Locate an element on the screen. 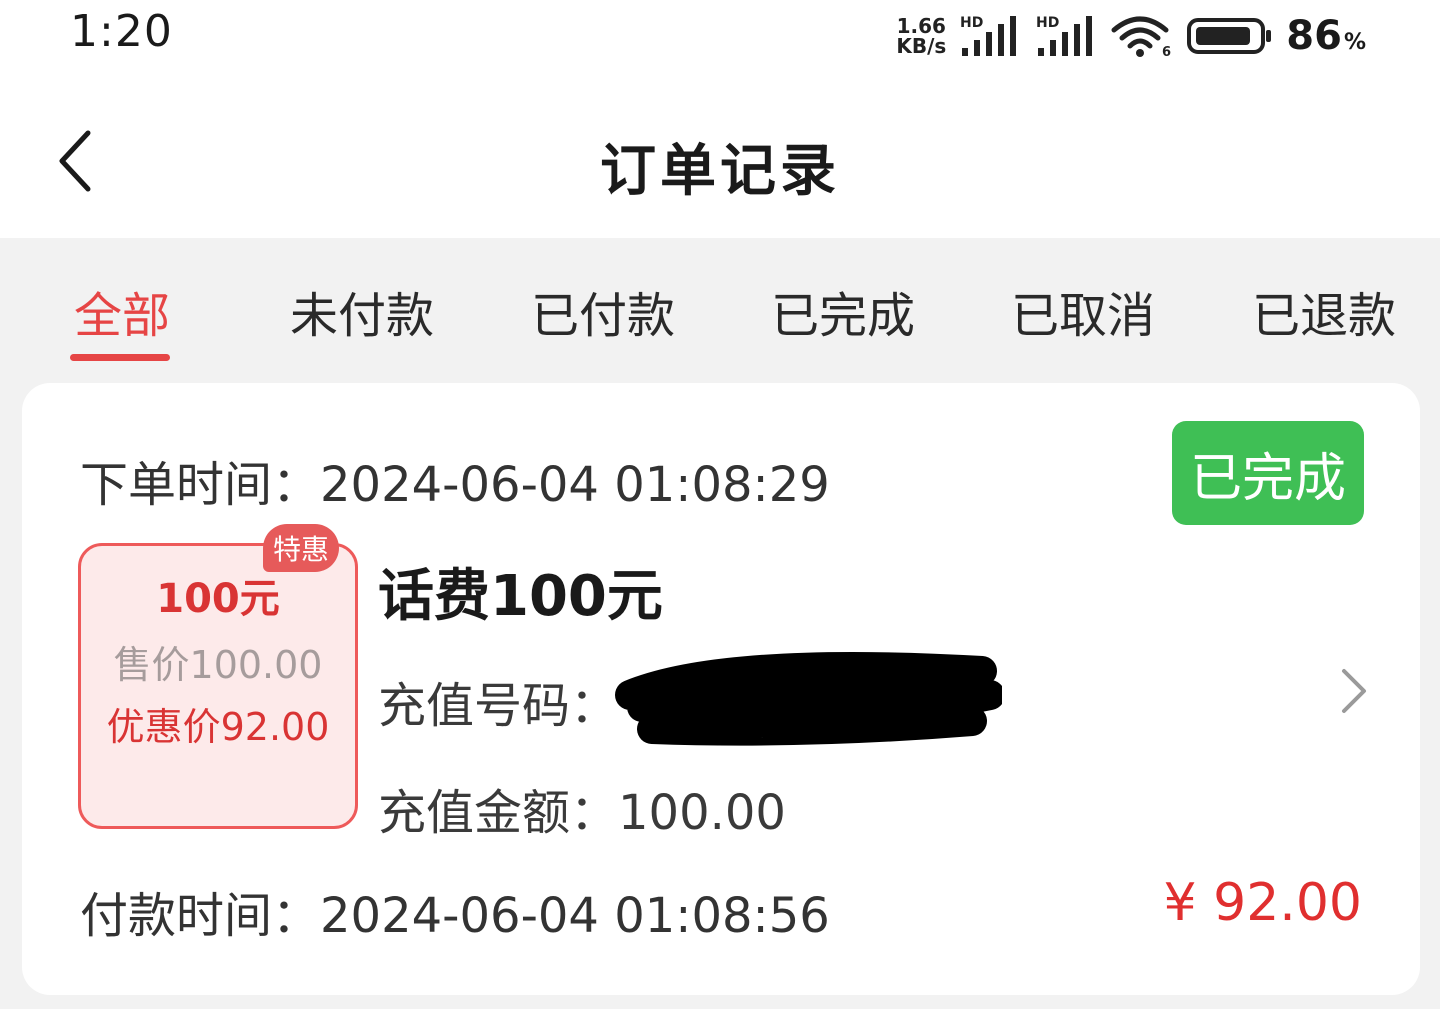 This screenshot has width=1440, height=1009. recharge-amount-row: 充值金额：100.00 is located at coordinates (582, 808).